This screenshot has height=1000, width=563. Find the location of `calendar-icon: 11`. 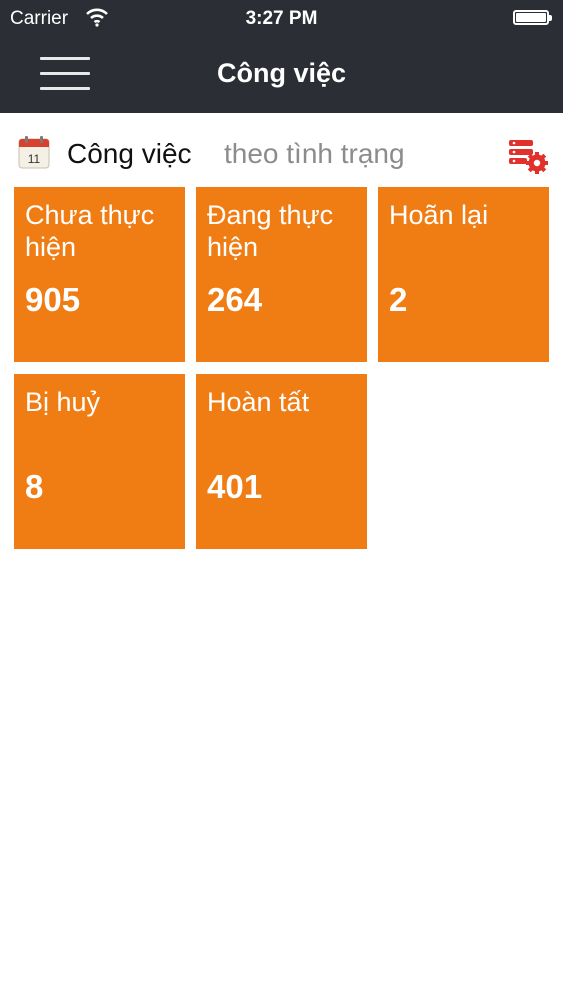

calendar-icon: 11 is located at coordinates (34, 152).